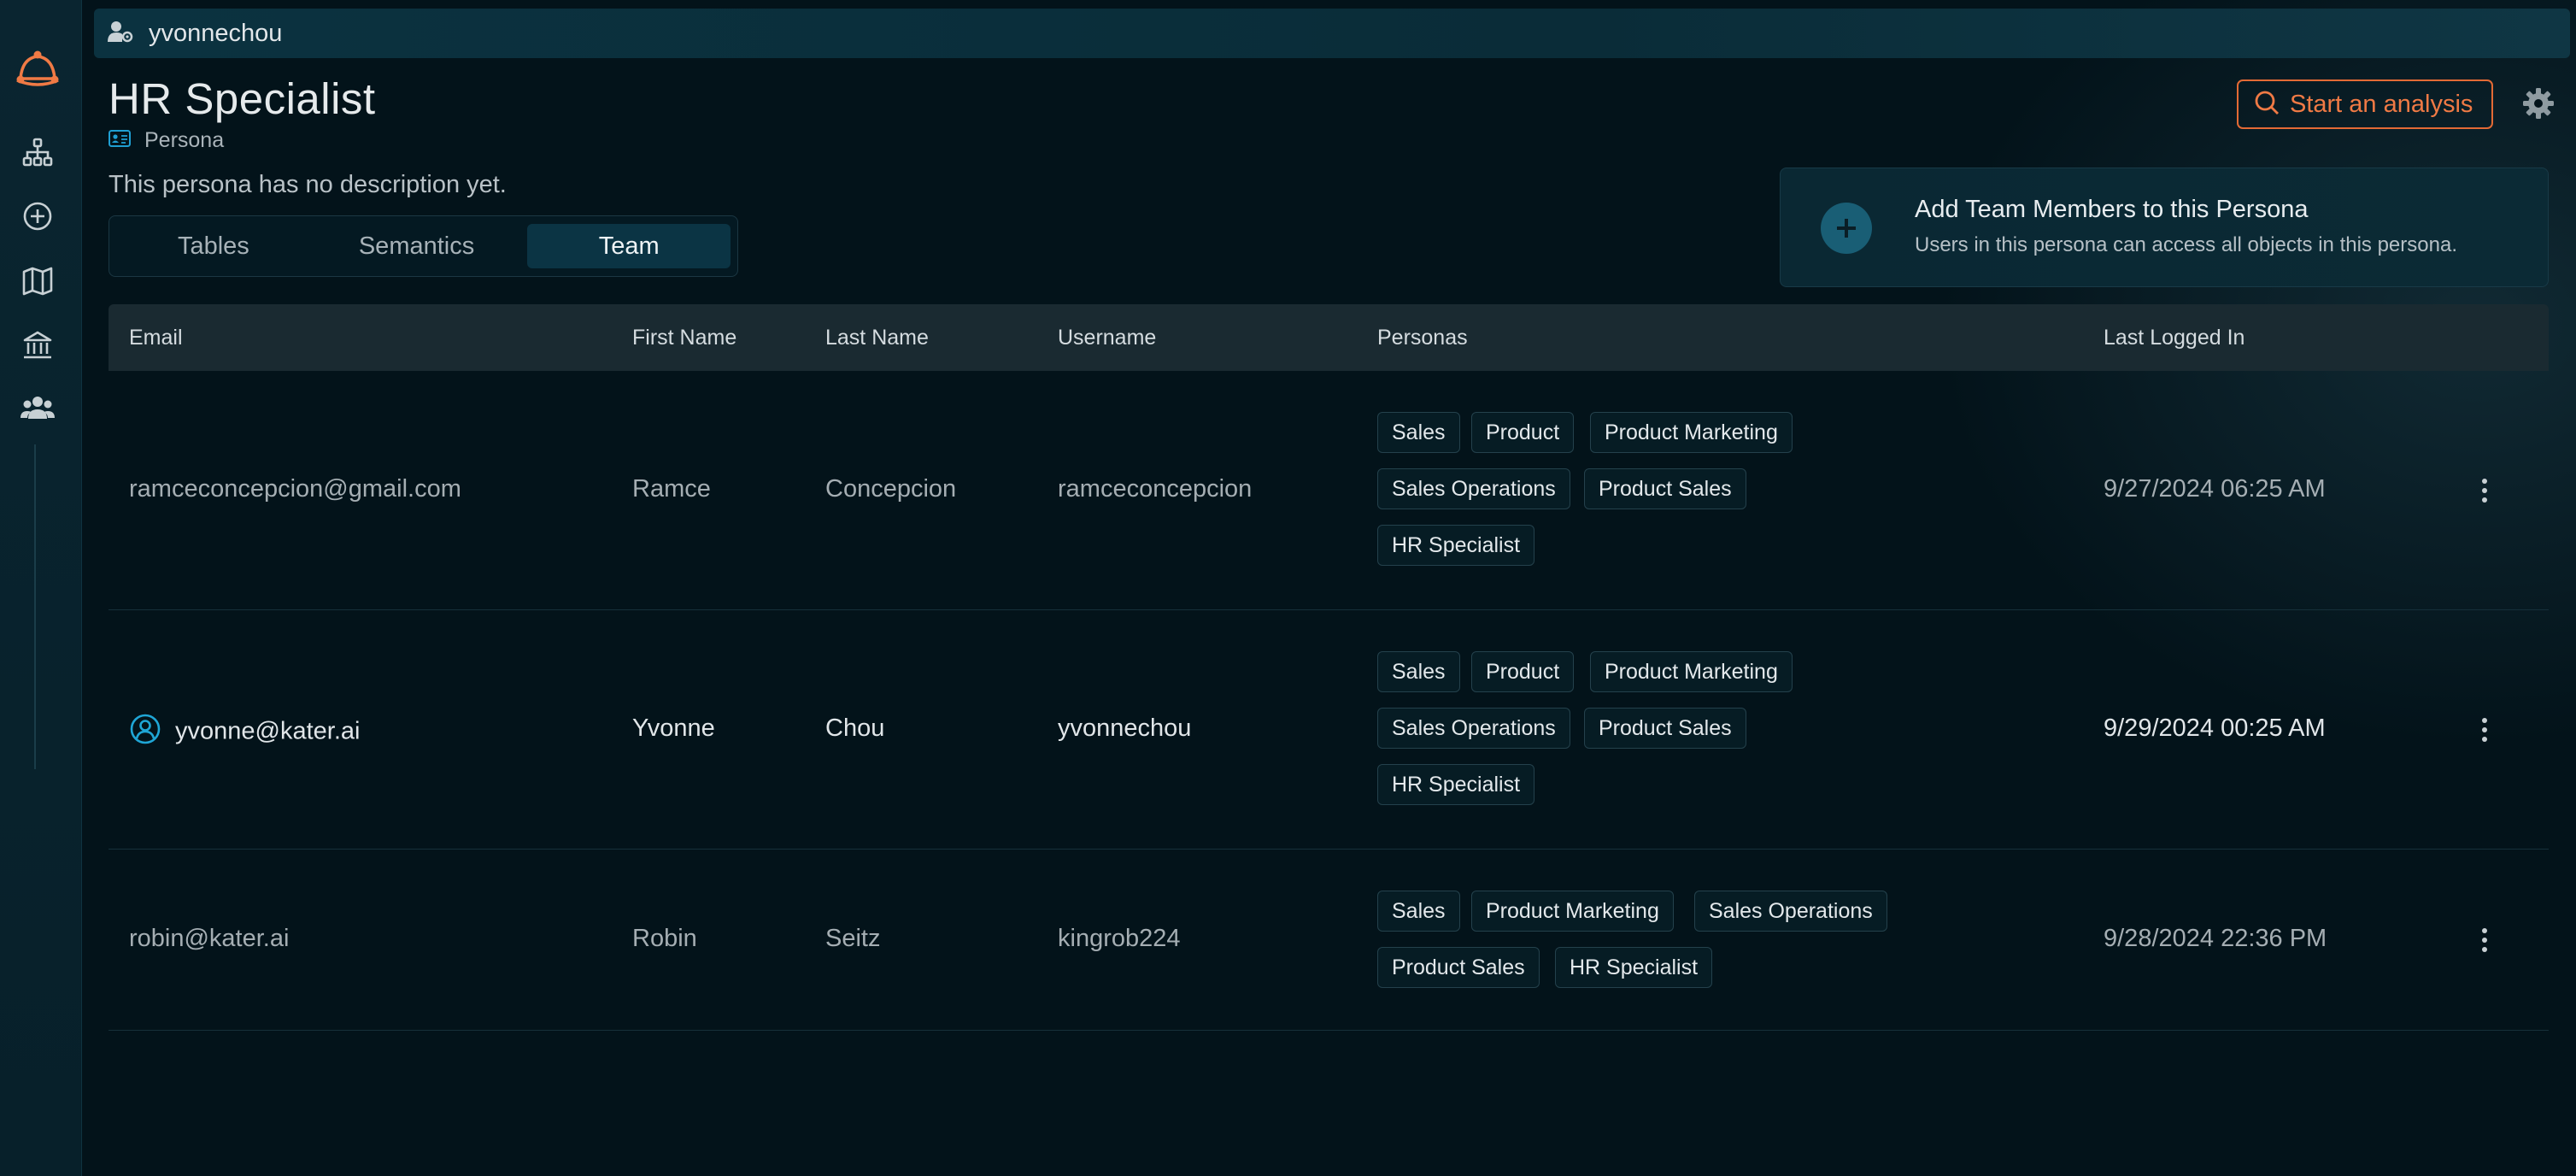  What do you see at coordinates (853, 938) in the screenshot?
I see `last-name-cell: Seitz` at bounding box center [853, 938].